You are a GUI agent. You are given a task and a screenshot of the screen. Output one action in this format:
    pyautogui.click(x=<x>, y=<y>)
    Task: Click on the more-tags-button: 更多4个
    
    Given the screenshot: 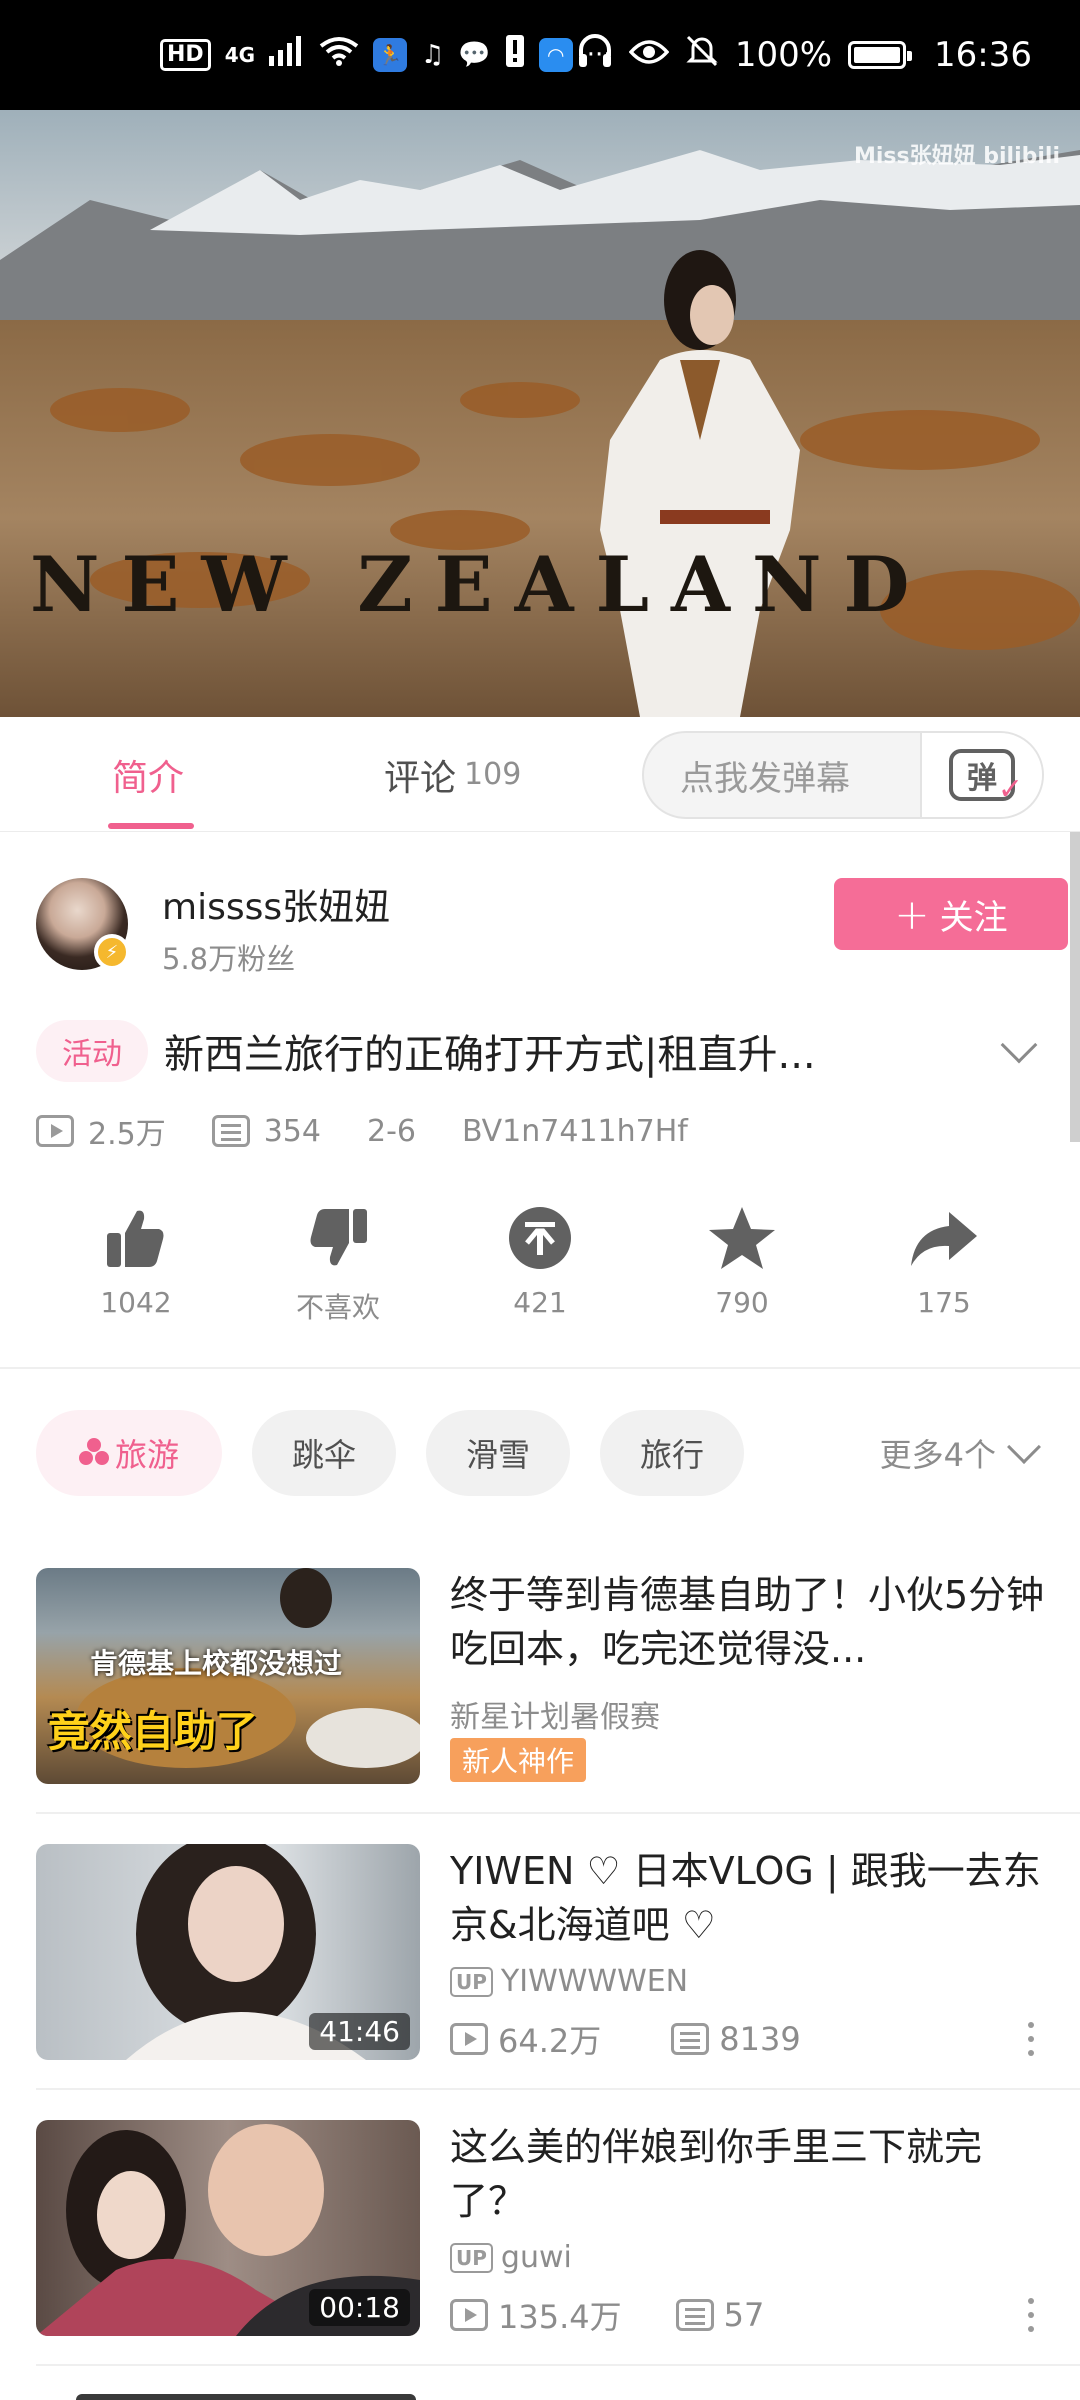 What is the action you would take?
    pyautogui.click(x=960, y=1453)
    